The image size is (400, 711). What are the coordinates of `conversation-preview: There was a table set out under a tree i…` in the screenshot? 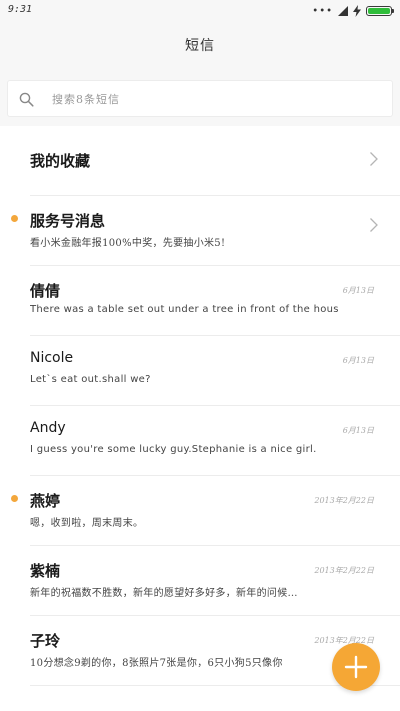 It's located at (184, 309).